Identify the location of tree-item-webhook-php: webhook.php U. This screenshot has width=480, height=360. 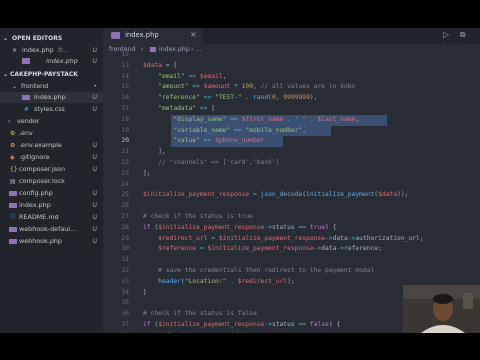
(51, 241).